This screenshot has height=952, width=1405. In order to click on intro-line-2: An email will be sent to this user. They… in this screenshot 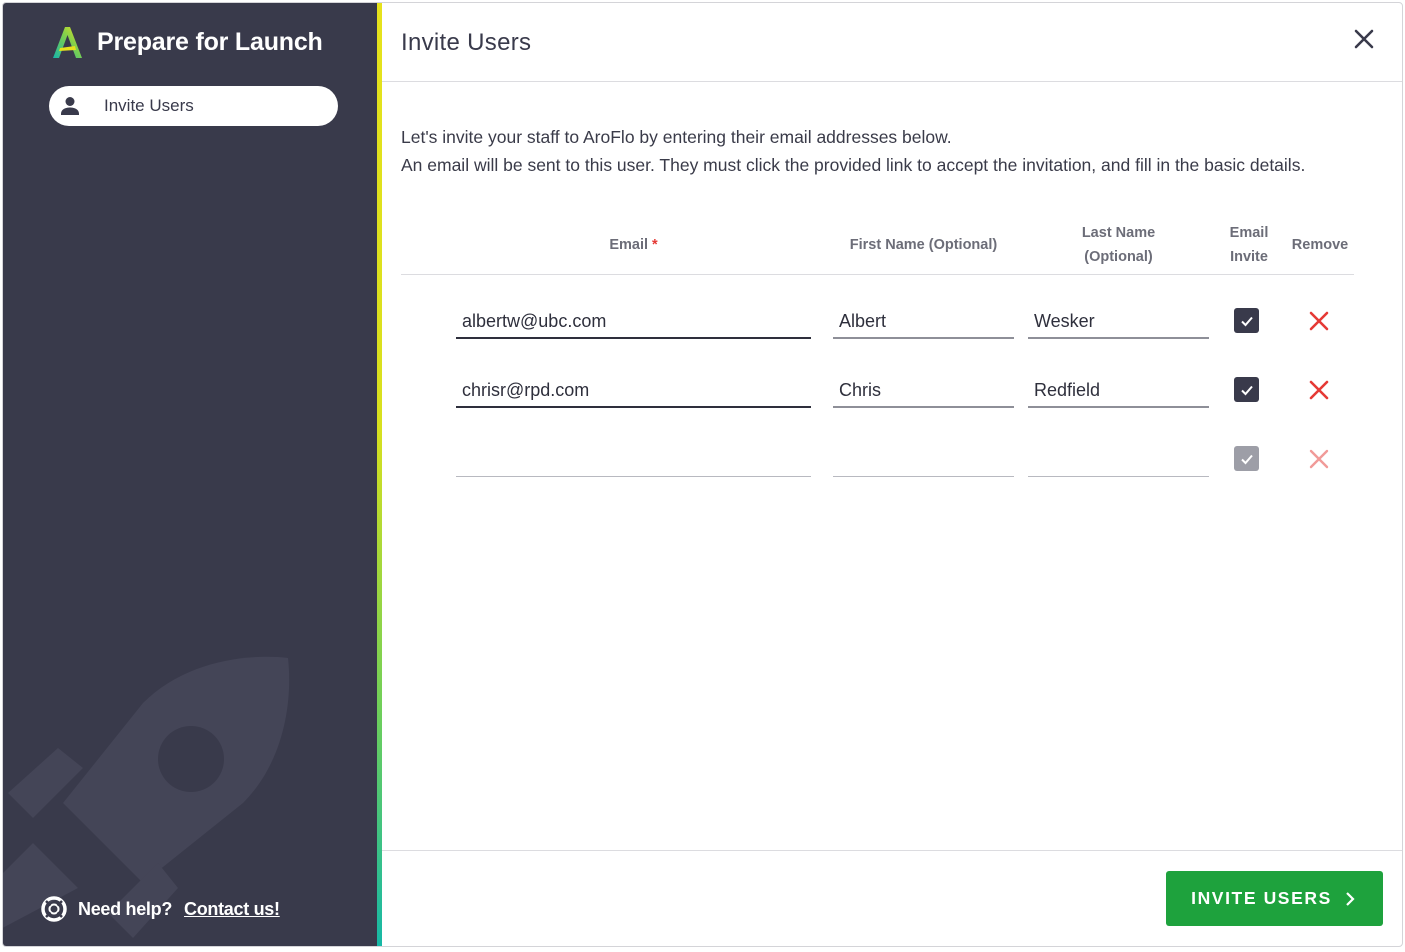, I will do `click(853, 165)`.